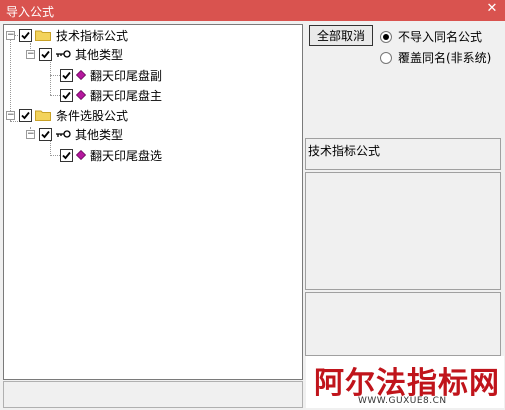  What do you see at coordinates (25, 35) in the screenshot?
I see `checkbox-technical-formulas` at bounding box center [25, 35].